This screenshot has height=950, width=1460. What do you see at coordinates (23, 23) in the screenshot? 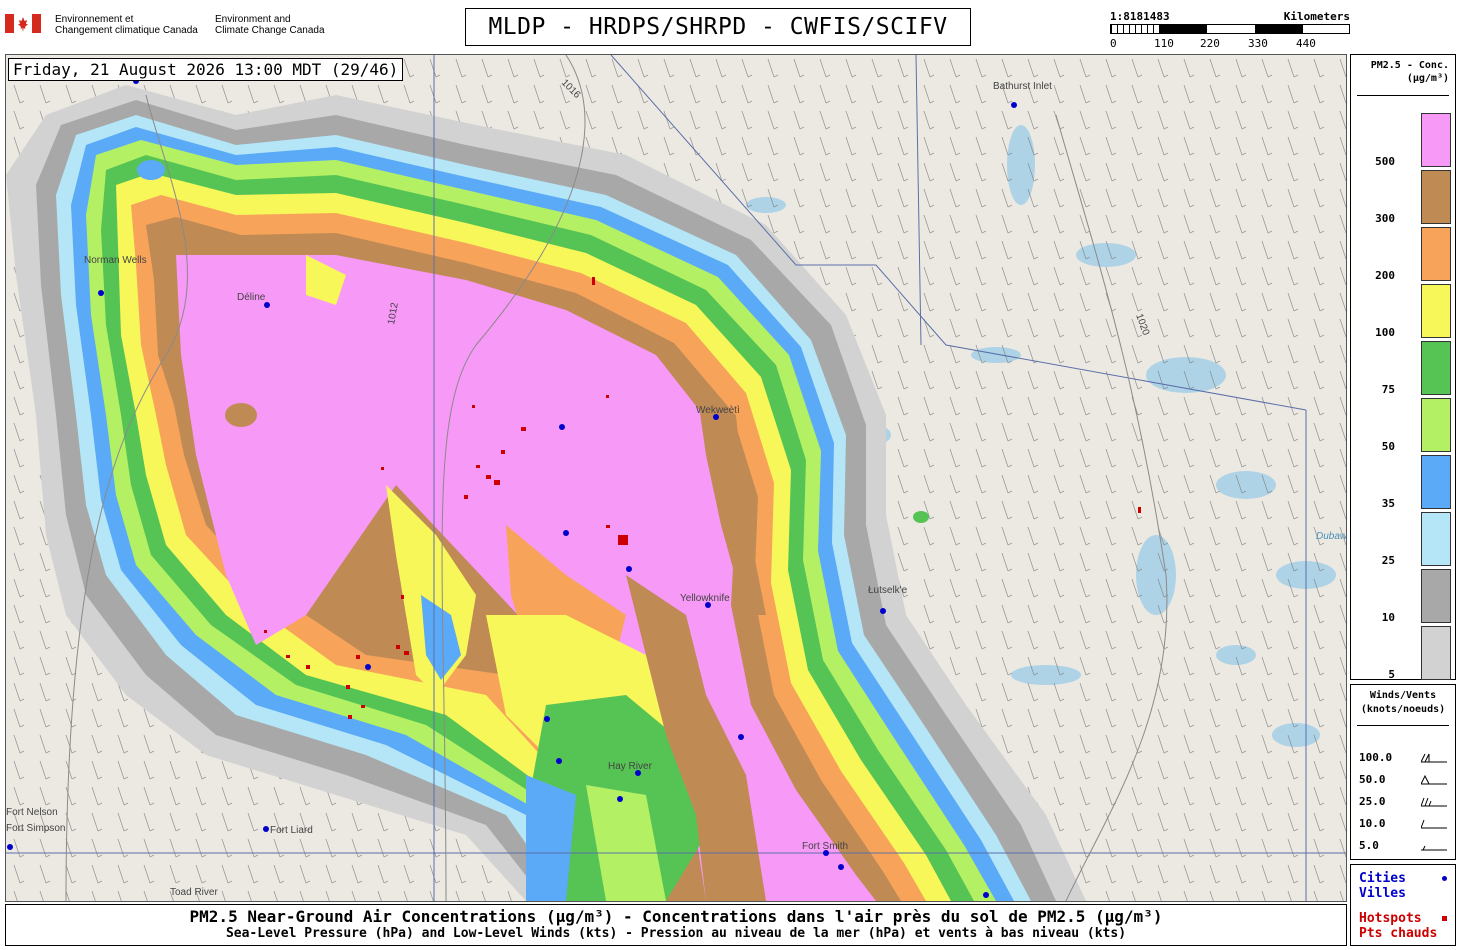
I see `canada-flag-icon` at bounding box center [23, 23].